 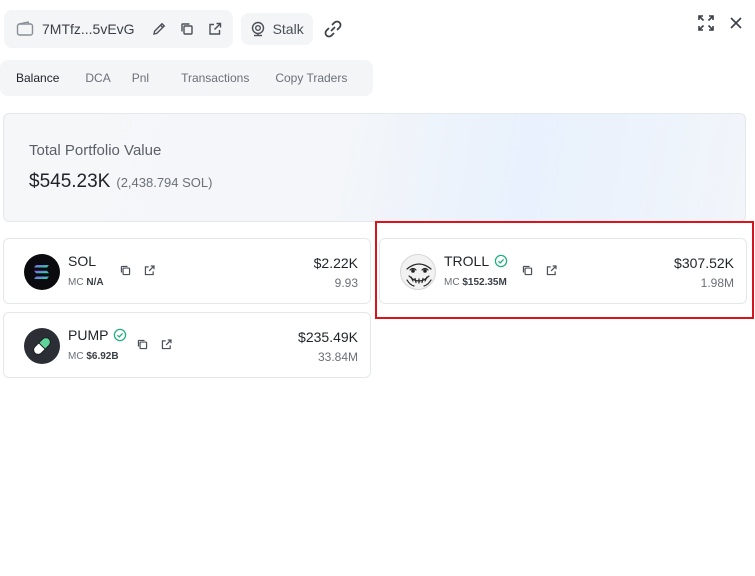 I want to click on verified-check-icon, so click(x=120, y=335).